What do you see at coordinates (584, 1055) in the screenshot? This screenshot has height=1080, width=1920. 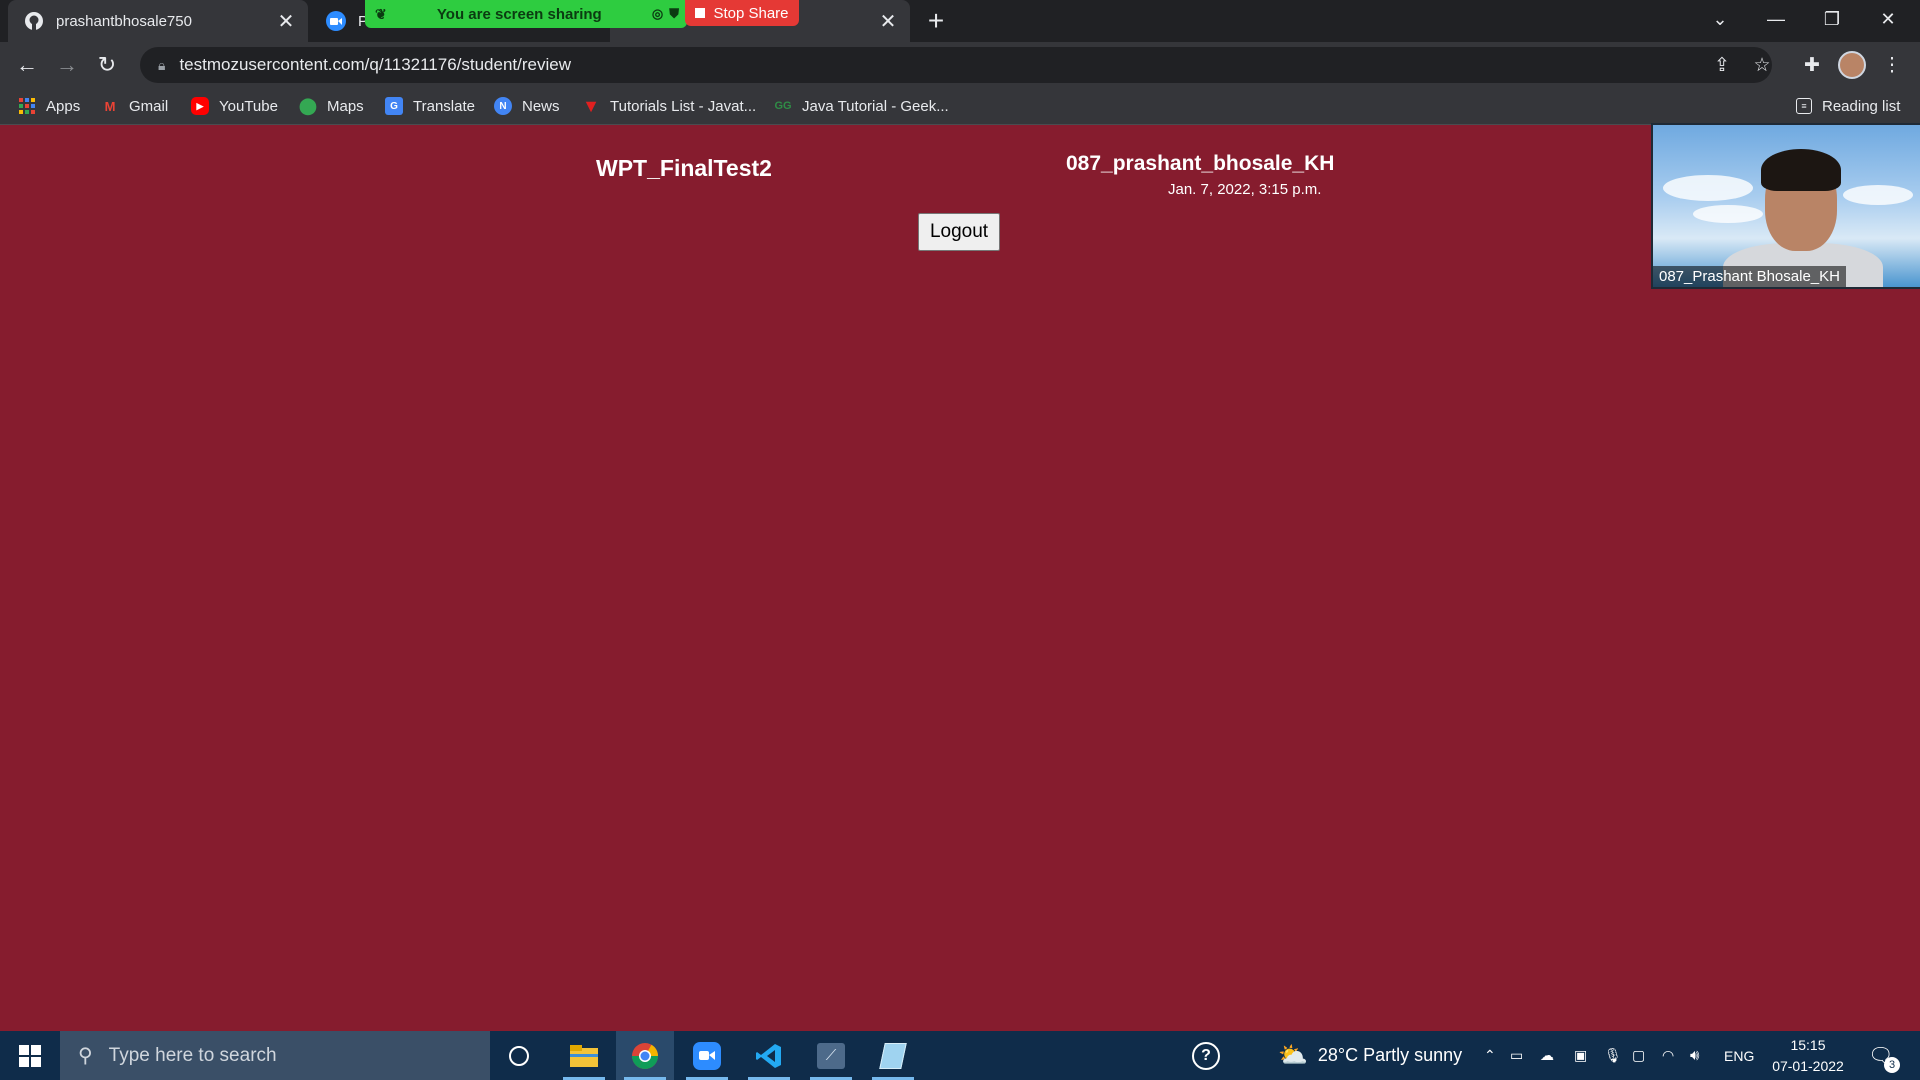 I see `file-explorer-icon` at bounding box center [584, 1055].